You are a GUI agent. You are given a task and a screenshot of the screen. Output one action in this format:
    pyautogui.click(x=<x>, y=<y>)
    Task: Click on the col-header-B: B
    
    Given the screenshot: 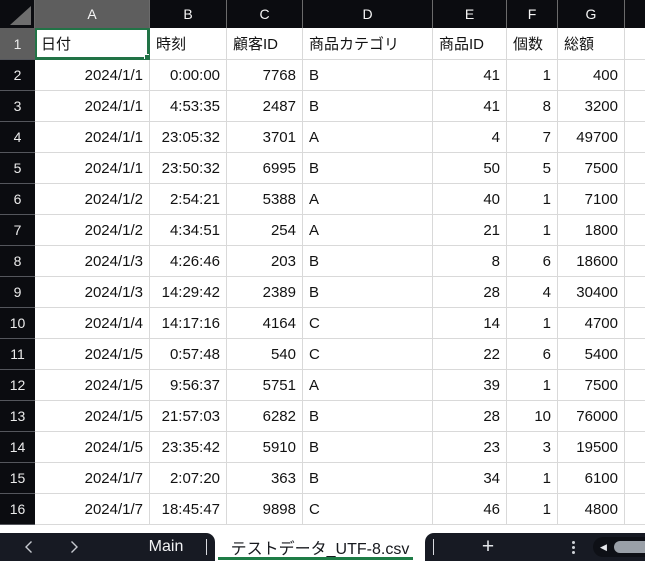 What is the action you would take?
    pyautogui.click(x=188, y=14)
    